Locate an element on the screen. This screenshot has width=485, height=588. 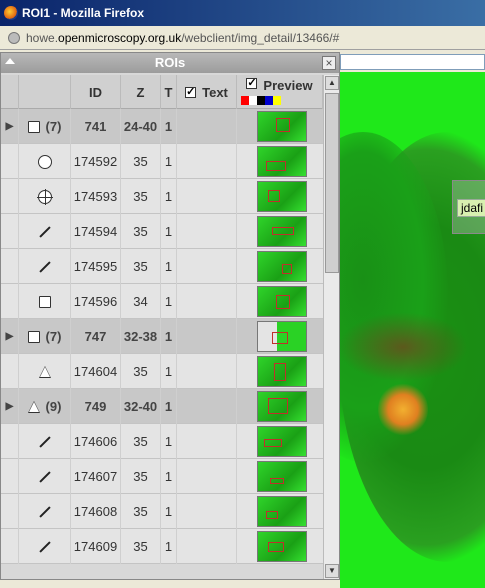
table-row: 174594 35 1 is located at coordinates (162, 231).